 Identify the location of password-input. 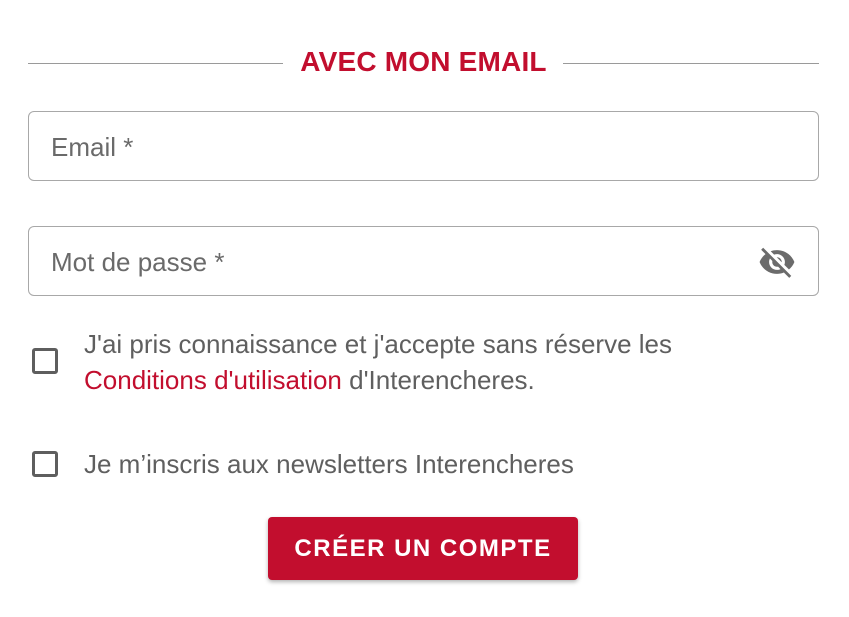
(401, 262).